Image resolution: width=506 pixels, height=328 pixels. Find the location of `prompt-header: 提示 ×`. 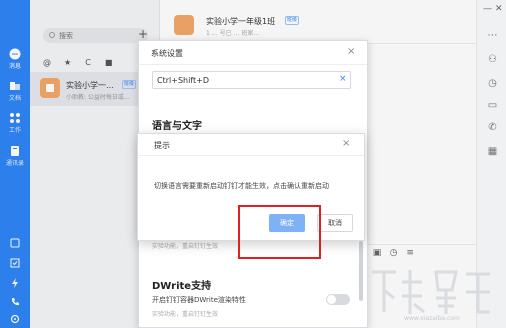

prompt-header: 提示 × is located at coordinates (251, 145).